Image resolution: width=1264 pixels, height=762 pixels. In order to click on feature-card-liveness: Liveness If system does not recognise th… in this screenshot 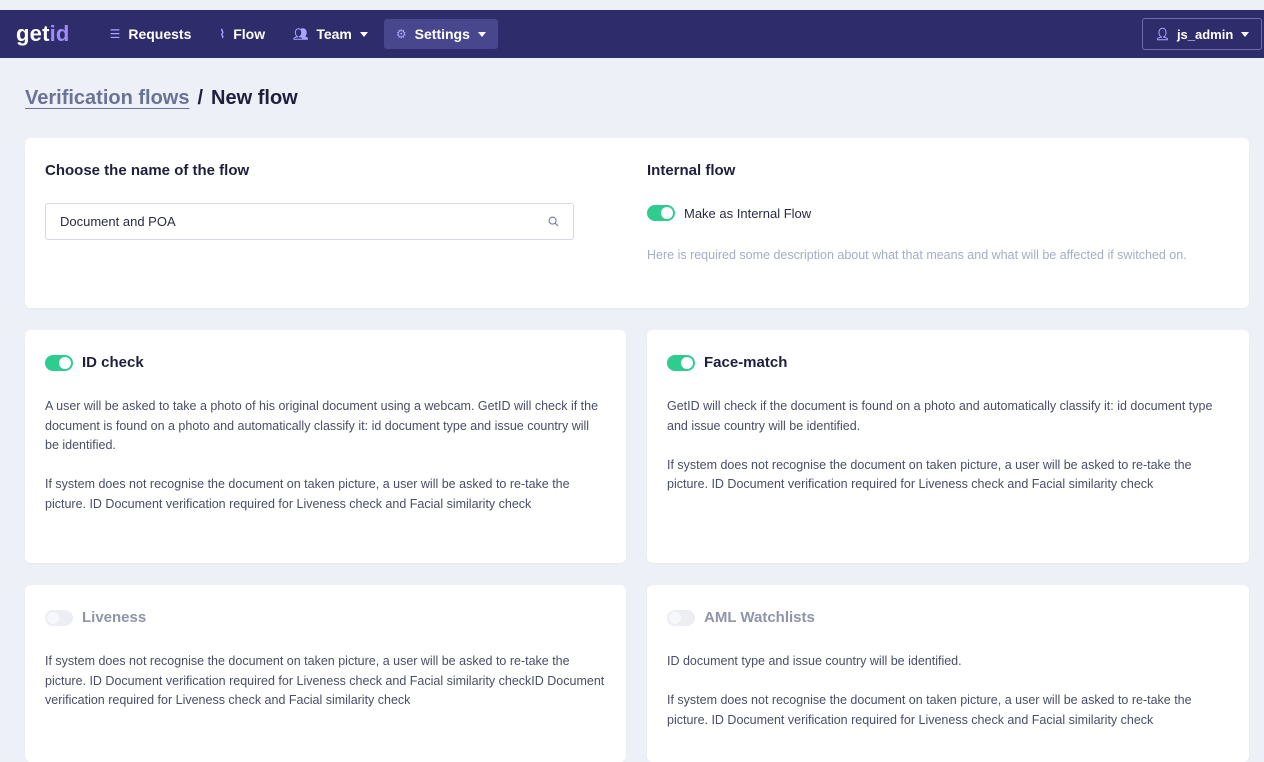, I will do `click(325, 673)`.